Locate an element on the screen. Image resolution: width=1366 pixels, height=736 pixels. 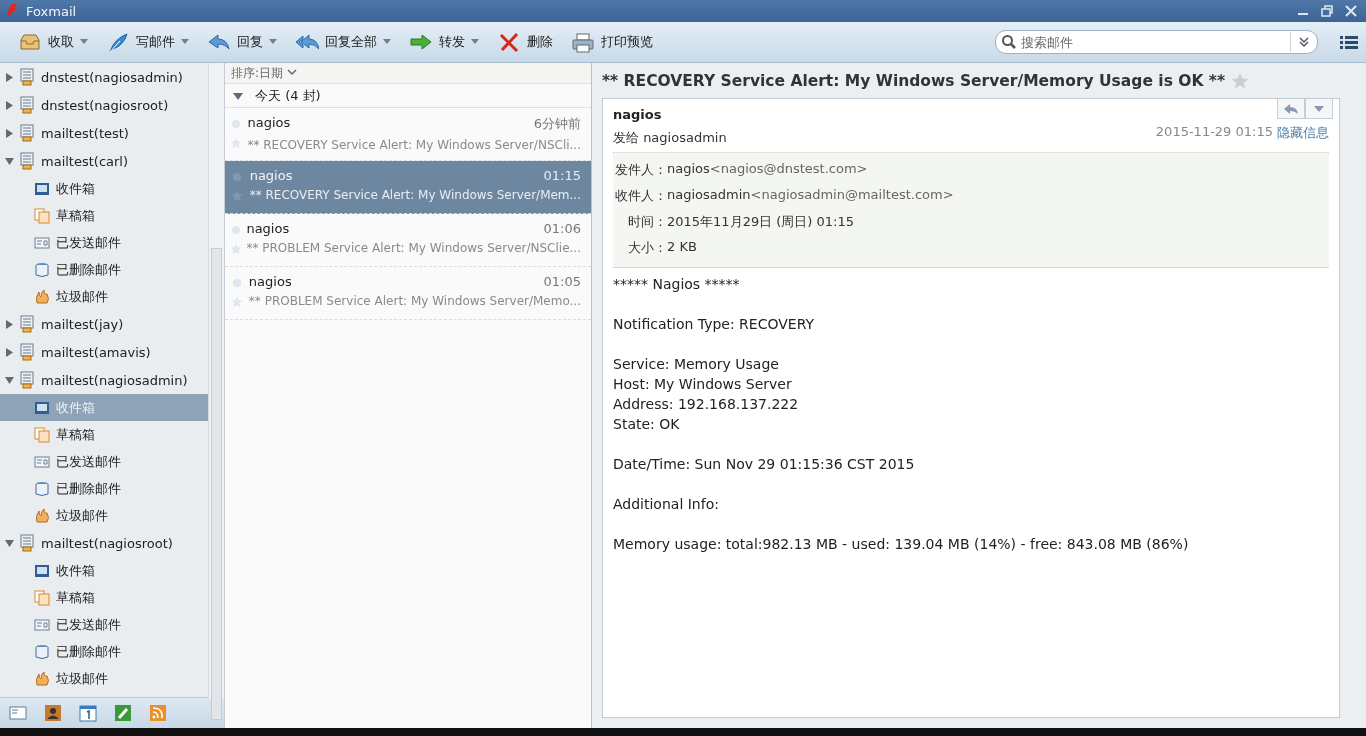
inbox-tray-icon is located at coordinates (30, 42).